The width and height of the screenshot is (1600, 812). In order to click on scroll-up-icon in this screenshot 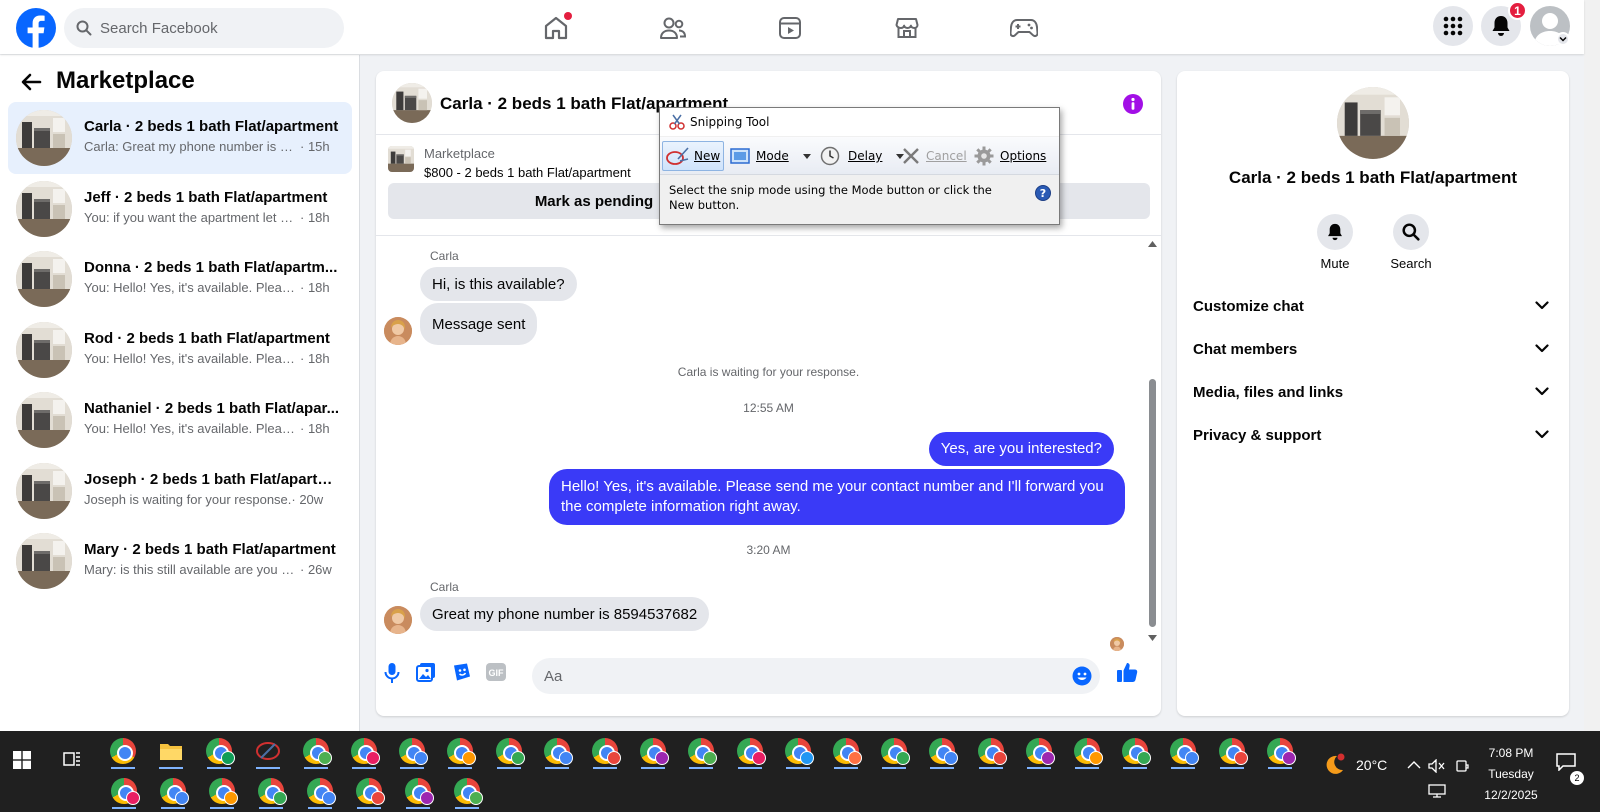, I will do `click(1152, 244)`.